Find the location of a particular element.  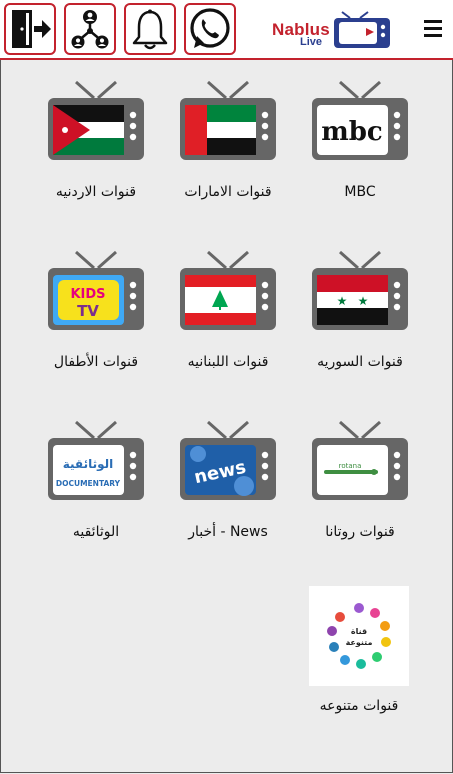

channel-tile-rotana: rotana قنوات روتانا is located at coordinates (360, 490).